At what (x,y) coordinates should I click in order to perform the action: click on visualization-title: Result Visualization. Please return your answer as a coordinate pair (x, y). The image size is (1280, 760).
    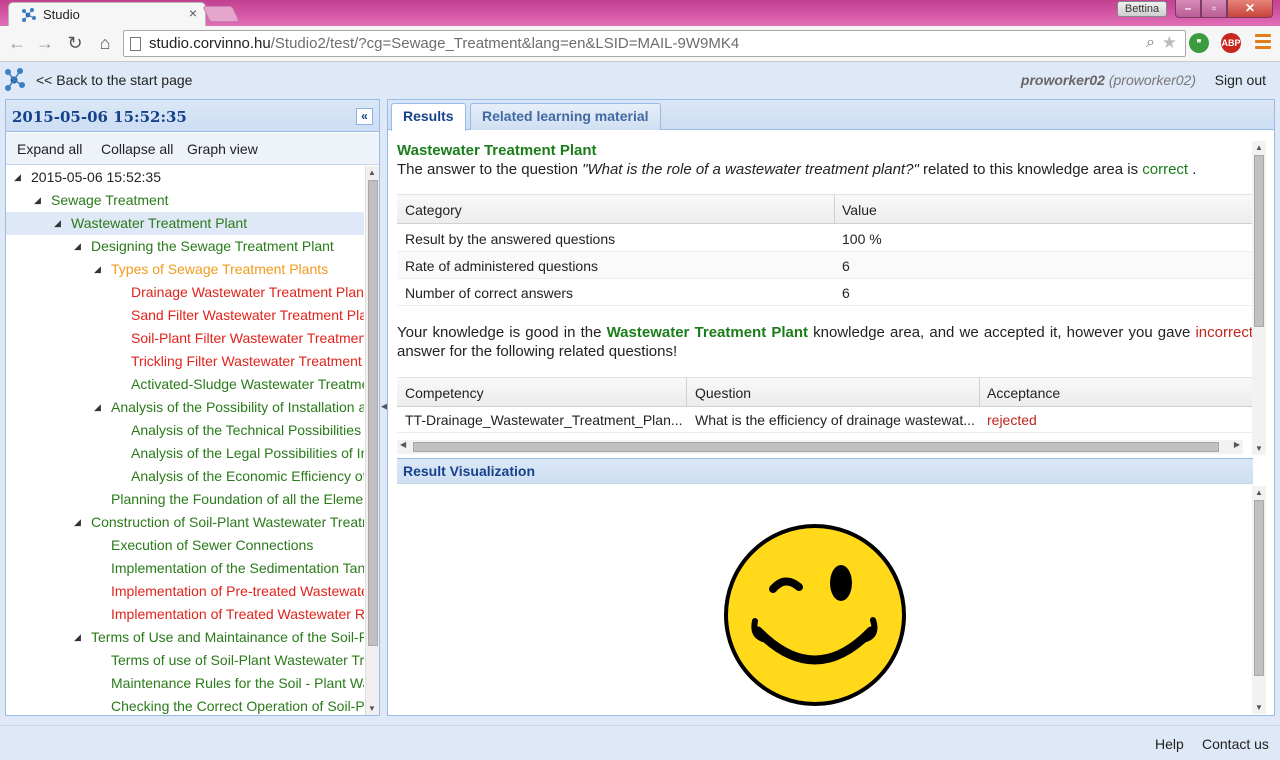
    Looking at the image, I should click on (469, 471).